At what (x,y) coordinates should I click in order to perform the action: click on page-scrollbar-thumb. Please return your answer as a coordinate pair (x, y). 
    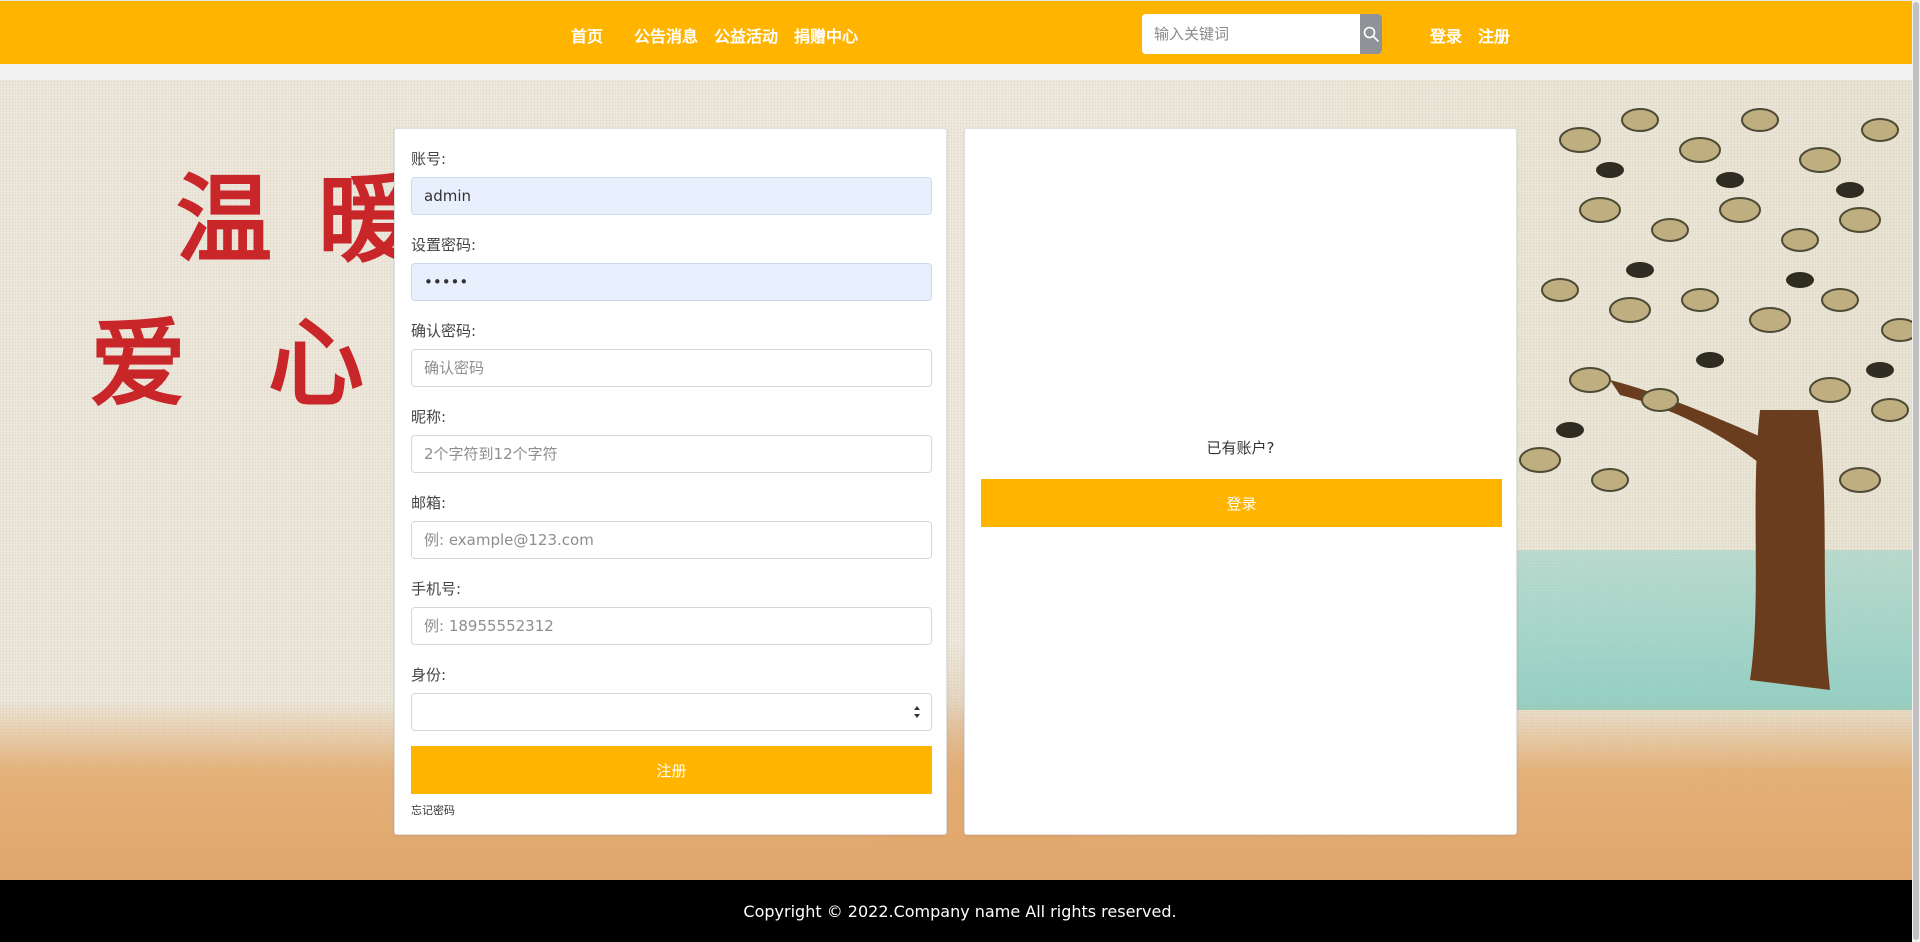
    Looking at the image, I should click on (1916, 471).